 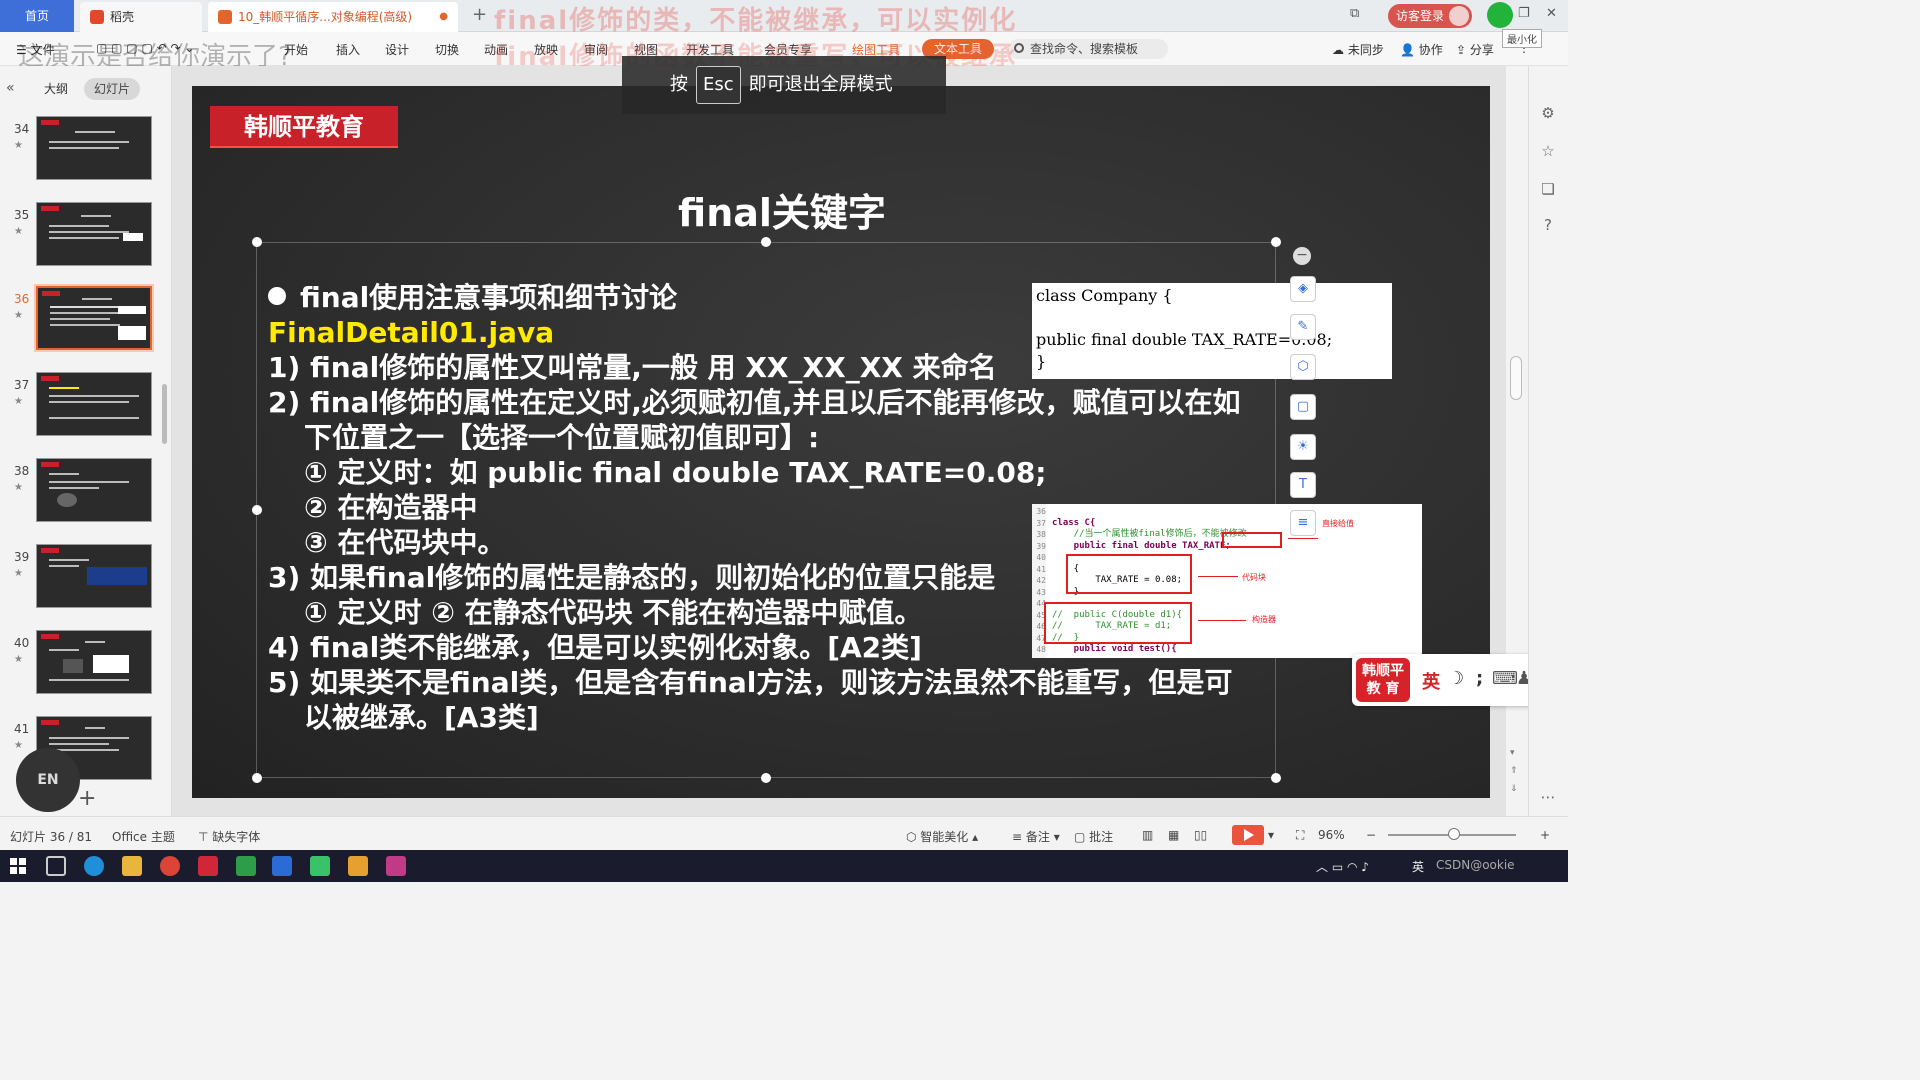 What do you see at coordinates (1371, 835) in the screenshot?
I see `zoom-out-icon: −` at bounding box center [1371, 835].